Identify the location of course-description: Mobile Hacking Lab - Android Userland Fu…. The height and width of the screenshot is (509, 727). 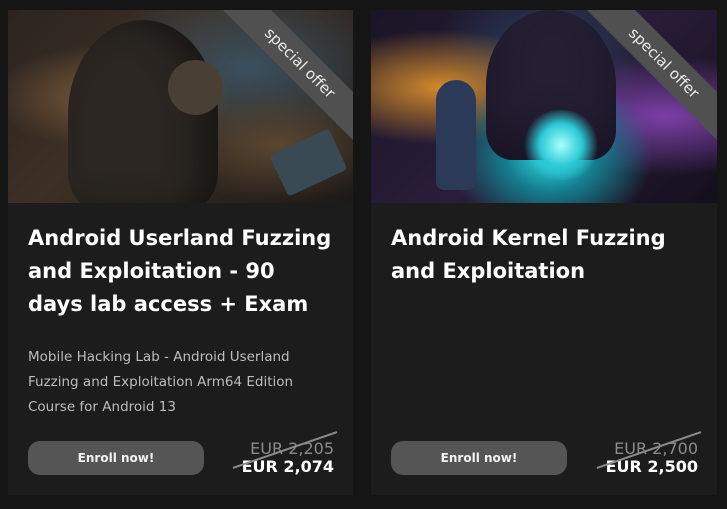
(161, 382).